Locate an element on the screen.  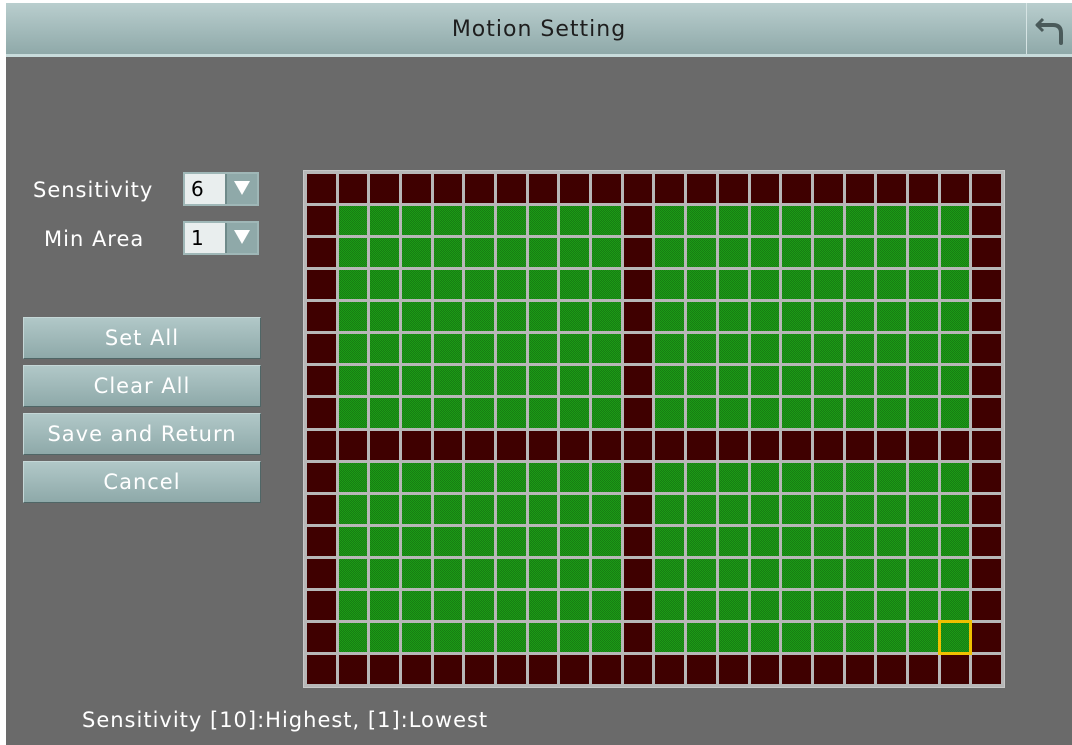
back-button is located at coordinates (1049, 28).